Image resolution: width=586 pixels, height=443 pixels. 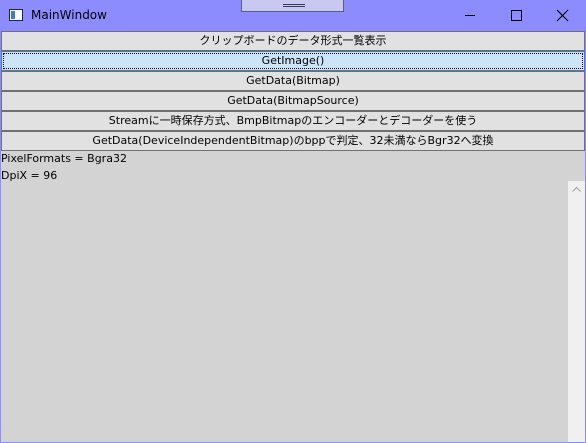 I want to click on maximize-button, so click(x=516, y=15).